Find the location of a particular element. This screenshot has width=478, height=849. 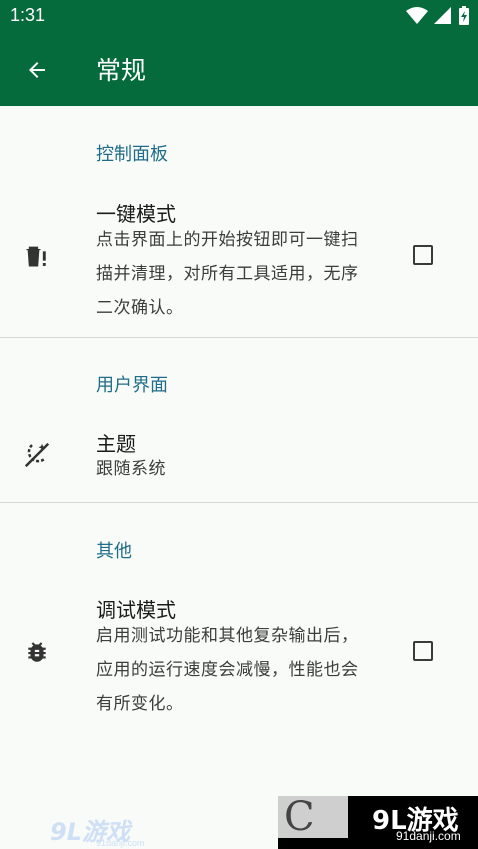

back-button is located at coordinates (37, 70).